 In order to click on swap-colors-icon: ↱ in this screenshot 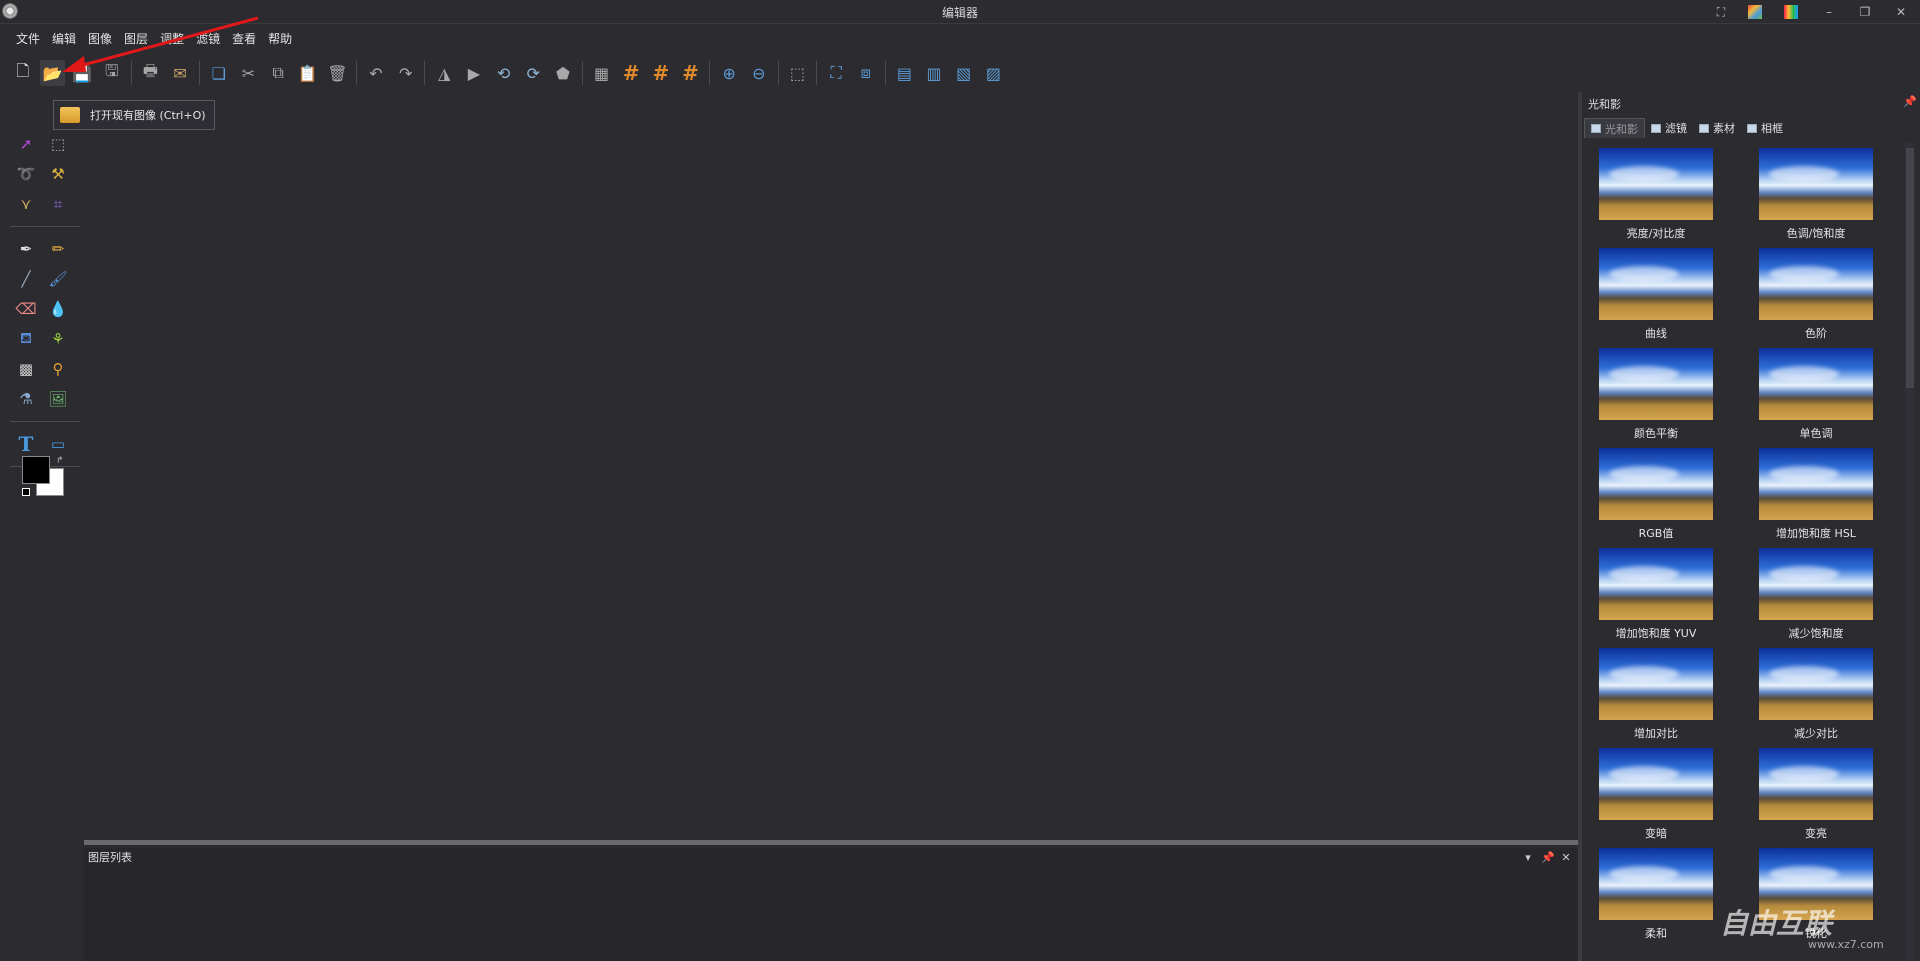, I will do `click(60, 461)`.